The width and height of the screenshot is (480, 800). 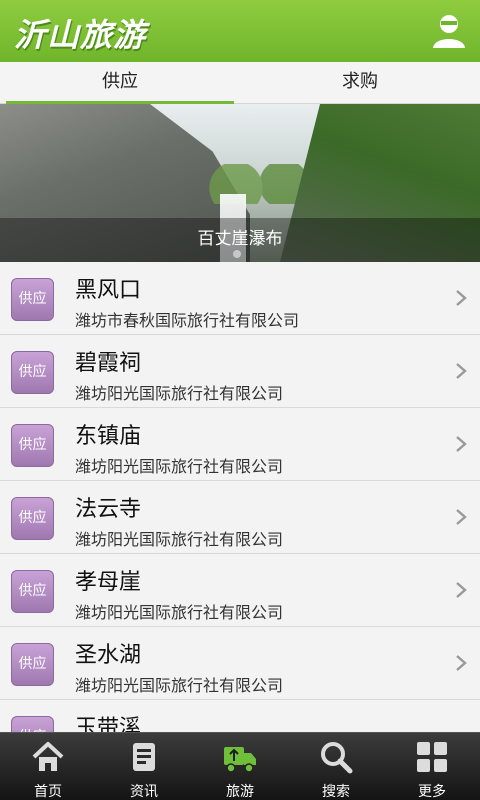 What do you see at coordinates (240, 31) in the screenshot?
I see `app-header: 沂山旅游` at bounding box center [240, 31].